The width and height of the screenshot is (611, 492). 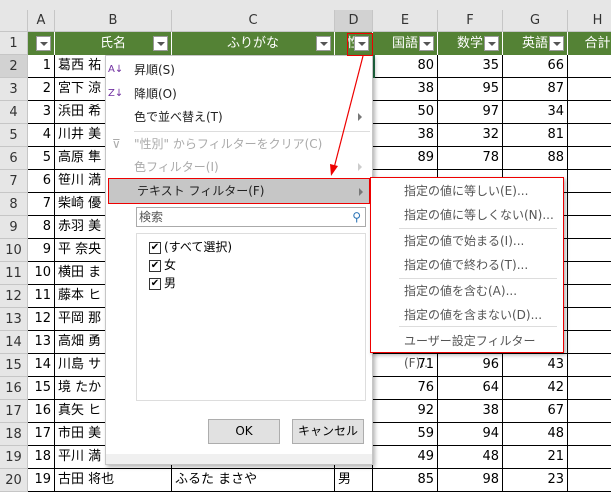 I want to click on cell-G: 67, so click(x=535, y=411).